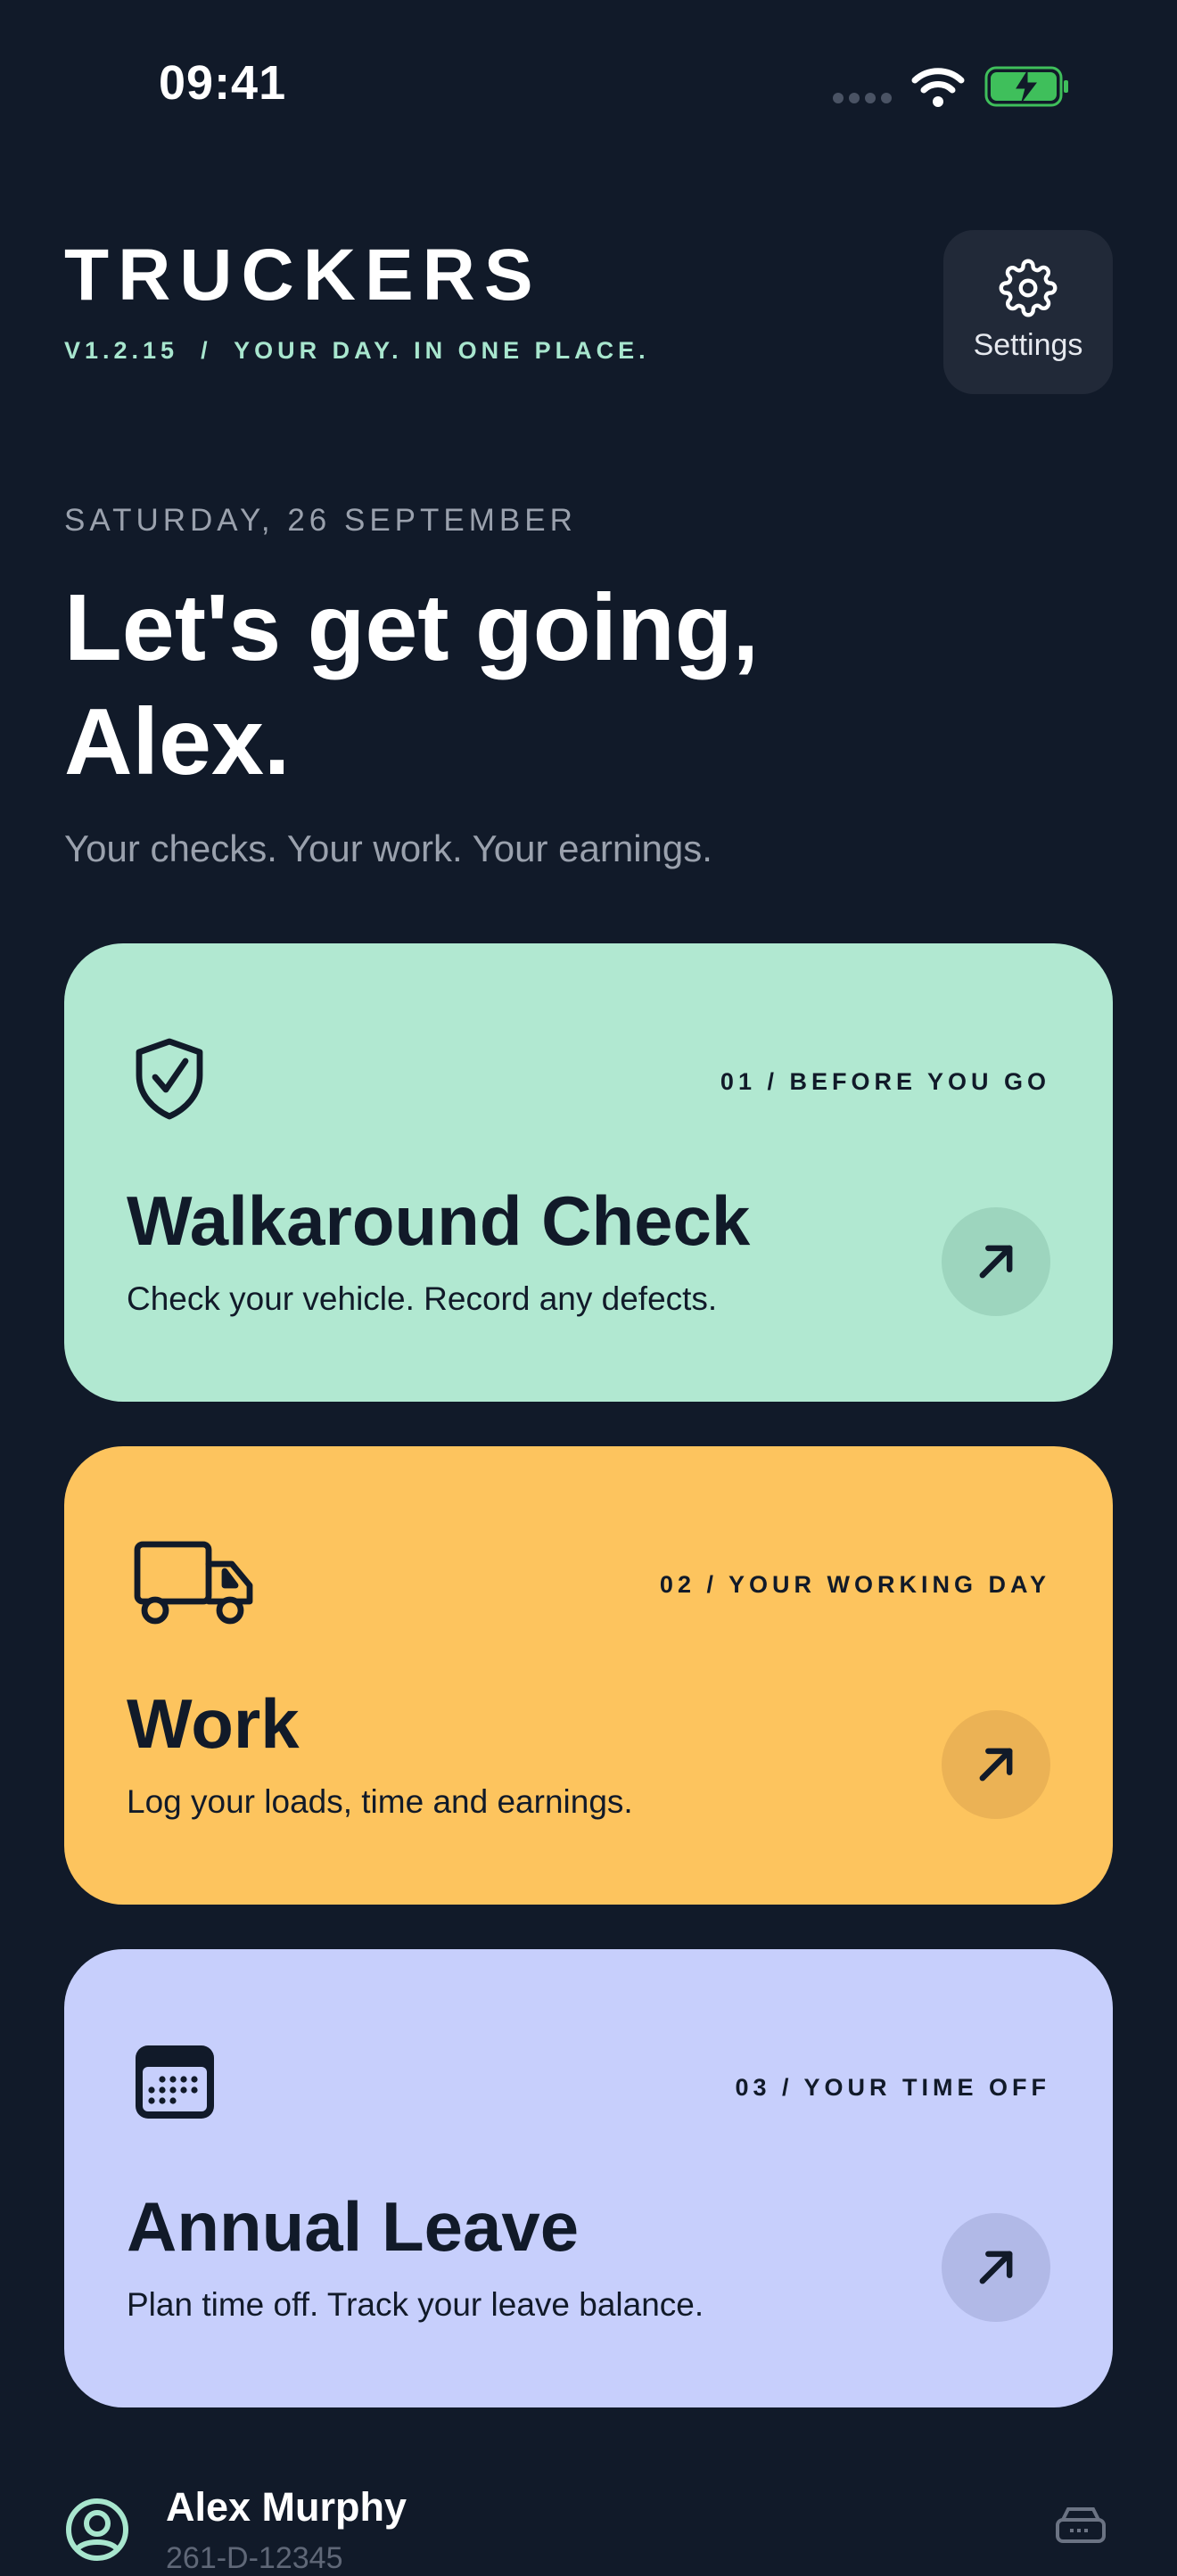 This screenshot has width=1177, height=2576. What do you see at coordinates (175, 2082) in the screenshot?
I see `calendar-icon` at bounding box center [175, 2082].